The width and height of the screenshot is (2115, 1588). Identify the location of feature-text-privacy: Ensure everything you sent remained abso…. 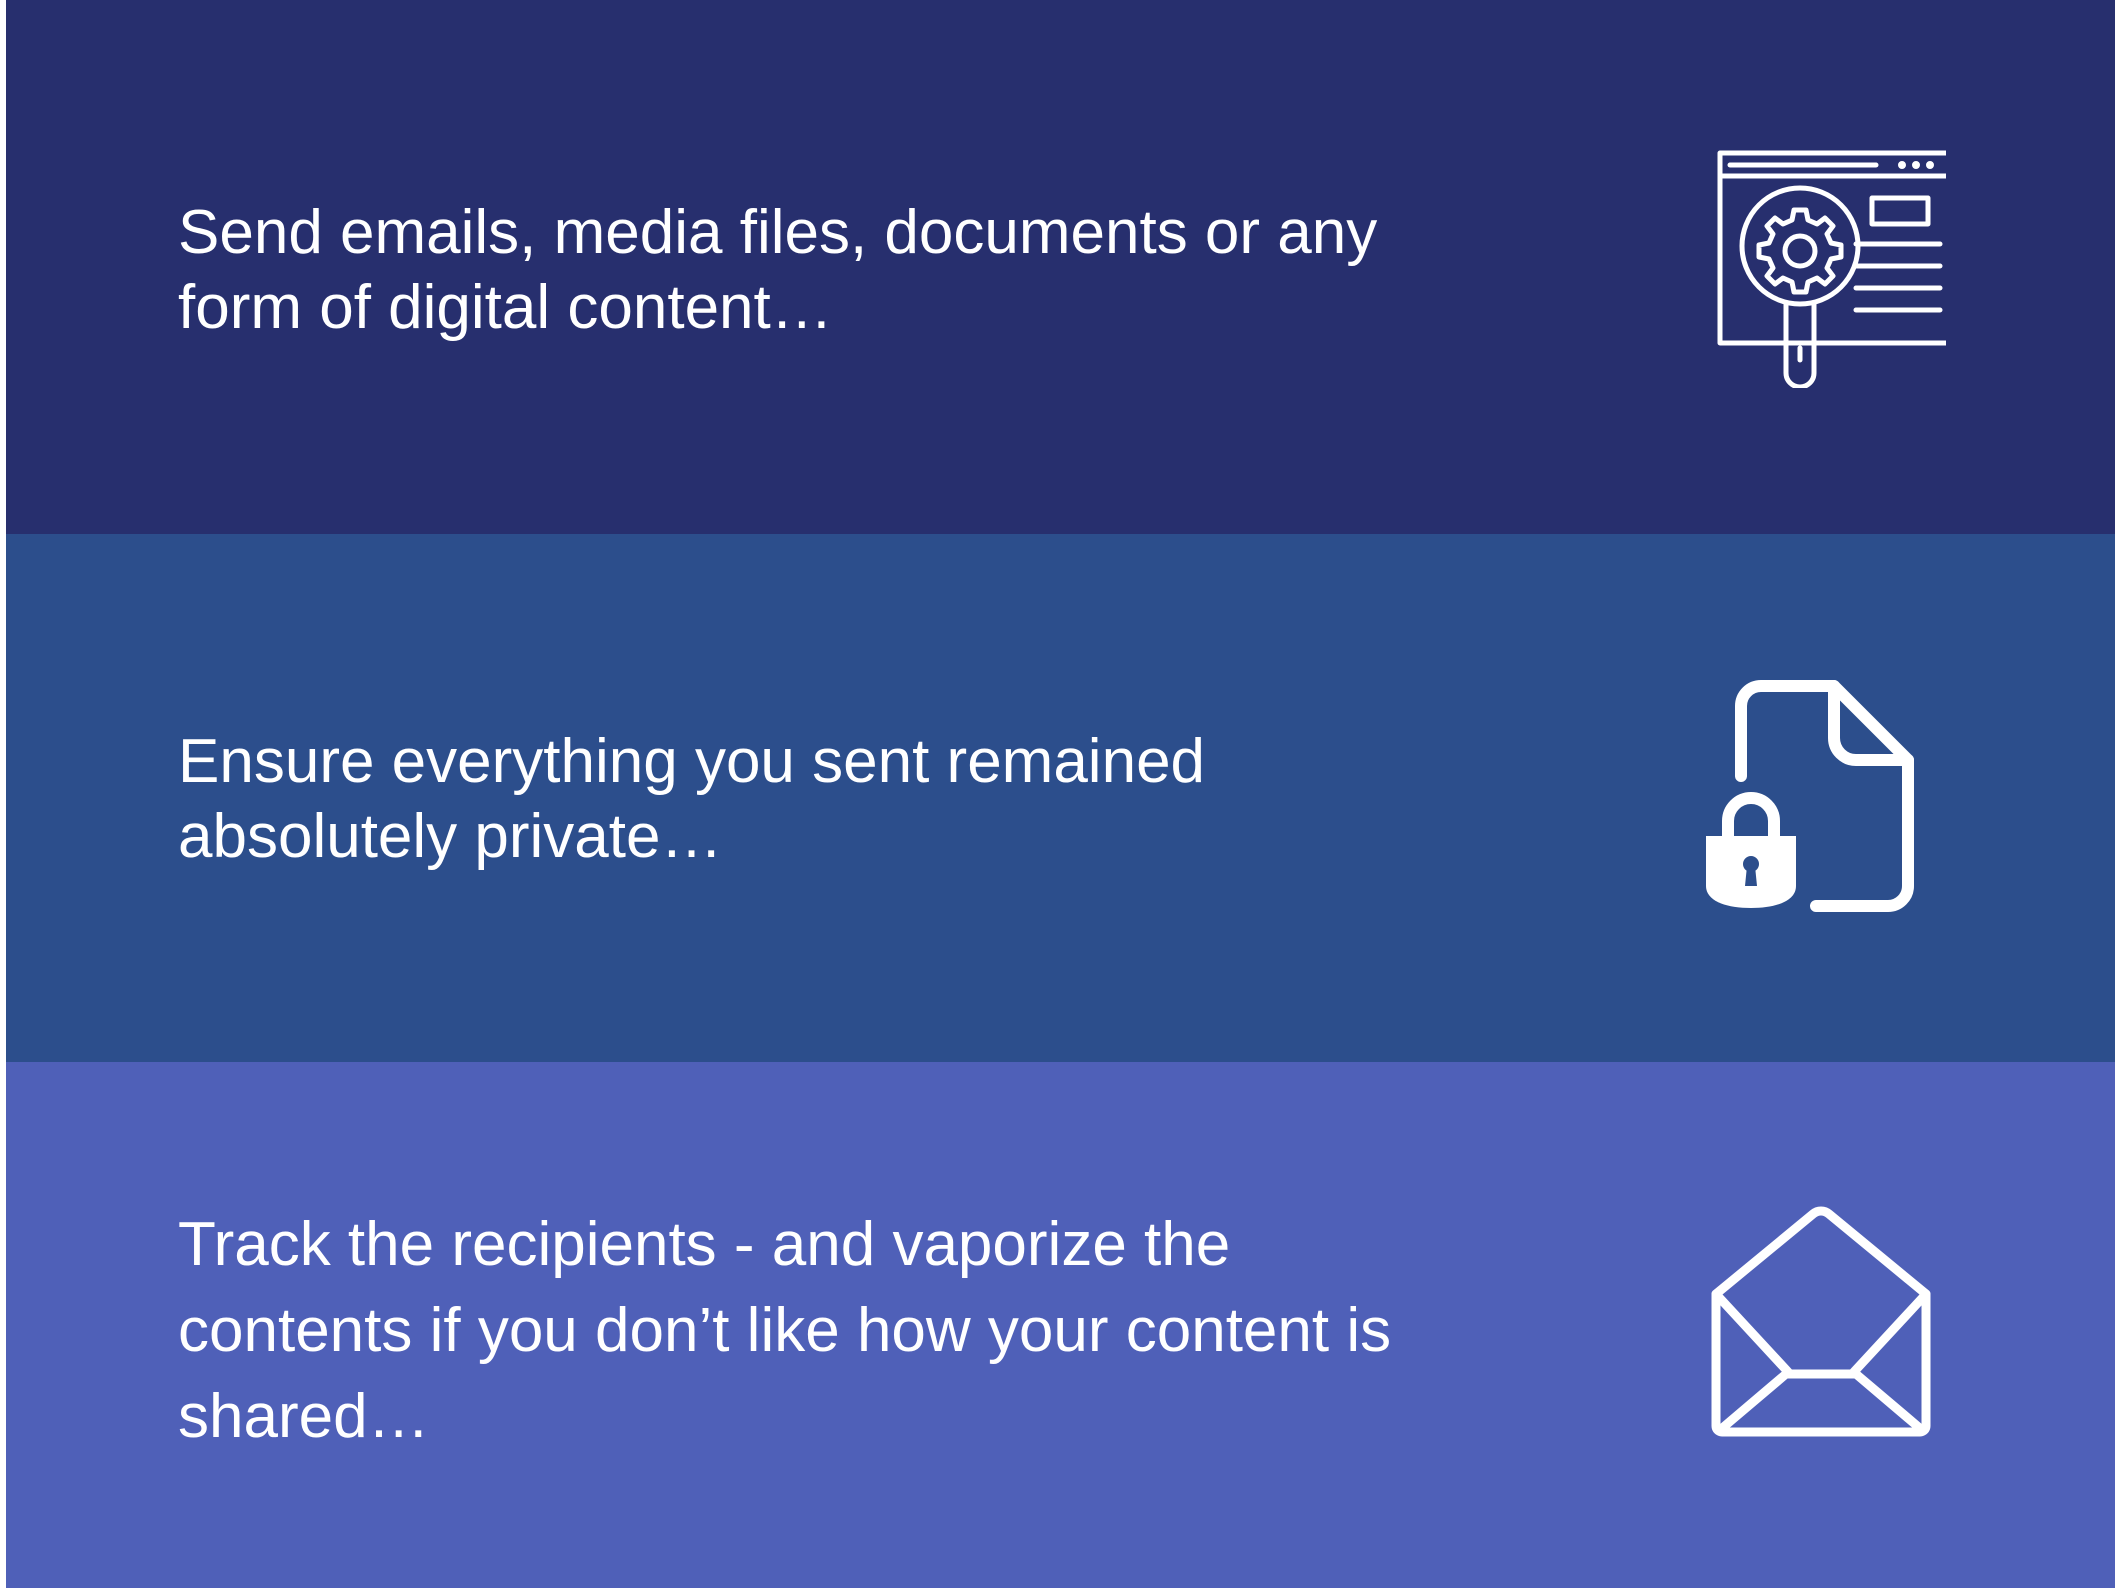
(692, 799).